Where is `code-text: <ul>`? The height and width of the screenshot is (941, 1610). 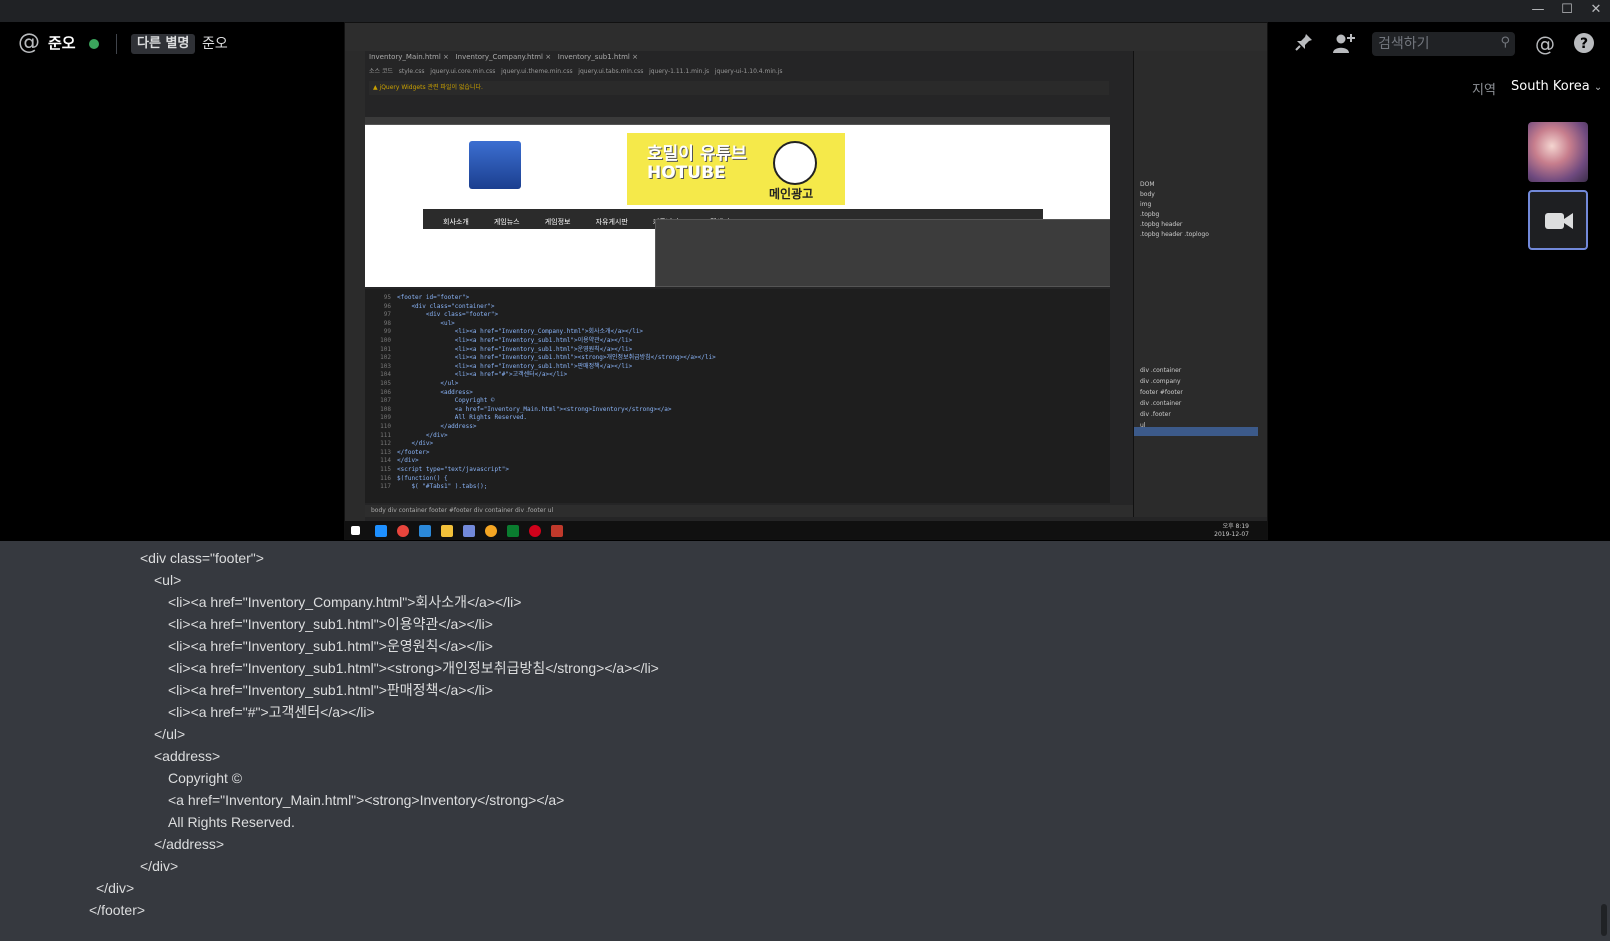
code-text: <ul> is located at coordinates (426, 323).